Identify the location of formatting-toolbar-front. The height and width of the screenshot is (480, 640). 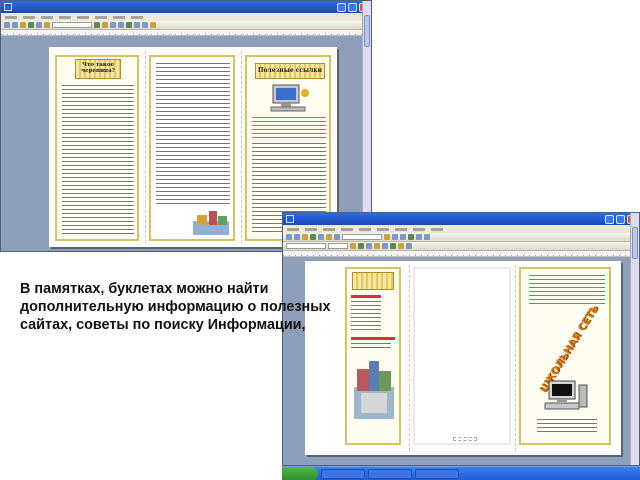
(461, 246).